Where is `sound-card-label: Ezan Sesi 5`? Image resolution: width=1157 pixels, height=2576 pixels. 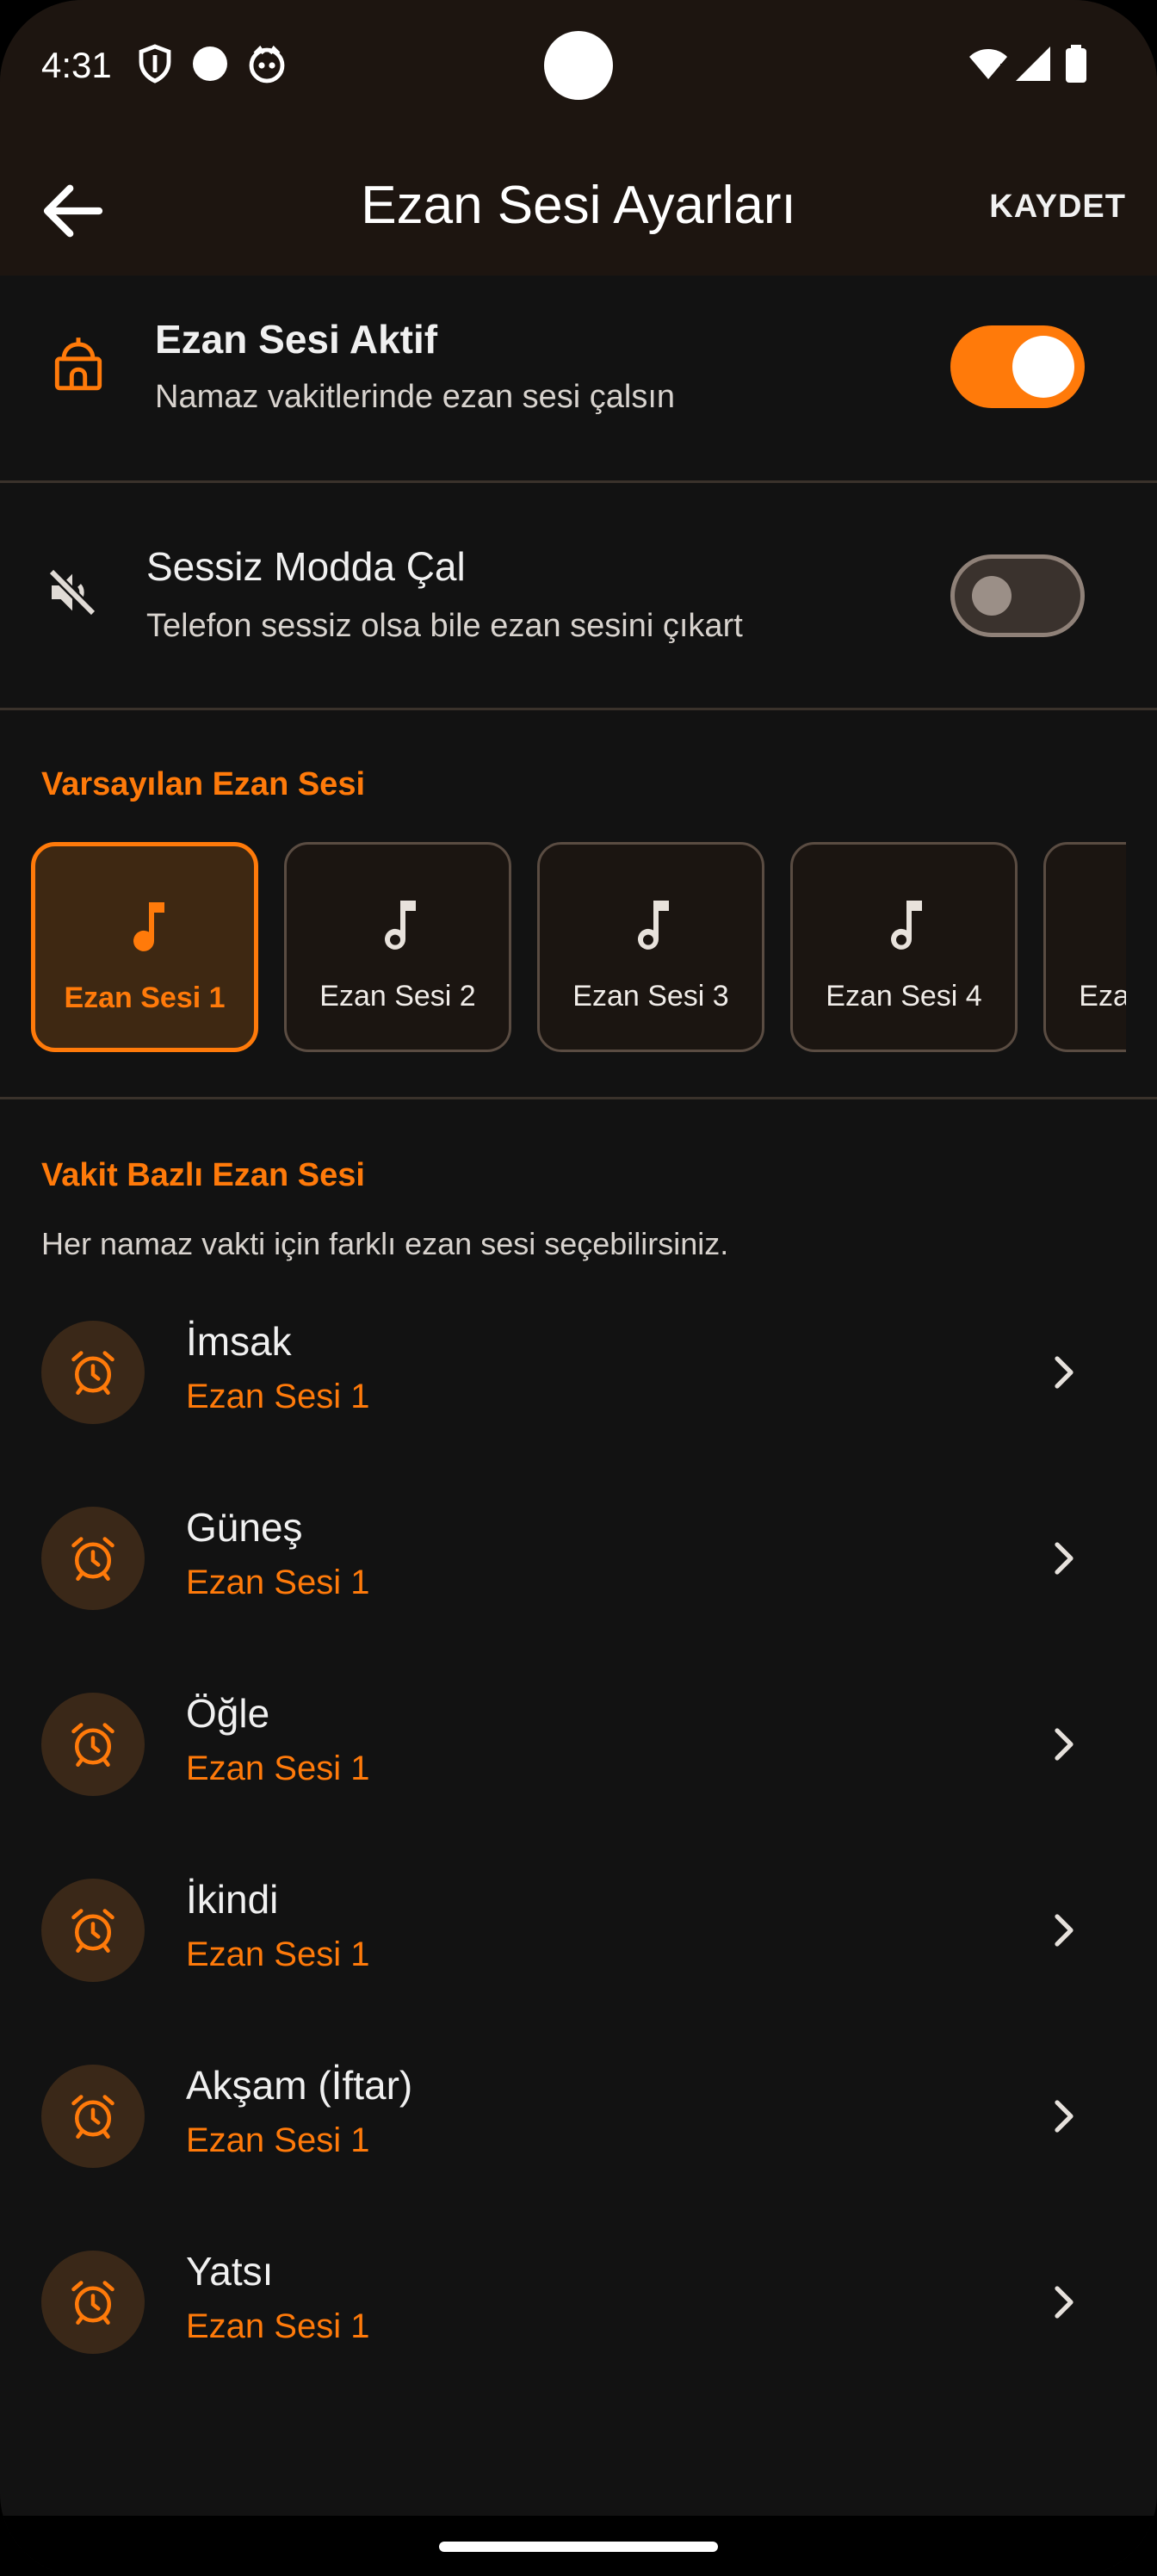
sound-card-label: Ezan Sesi 5 is located at coordinates (1102, 996).